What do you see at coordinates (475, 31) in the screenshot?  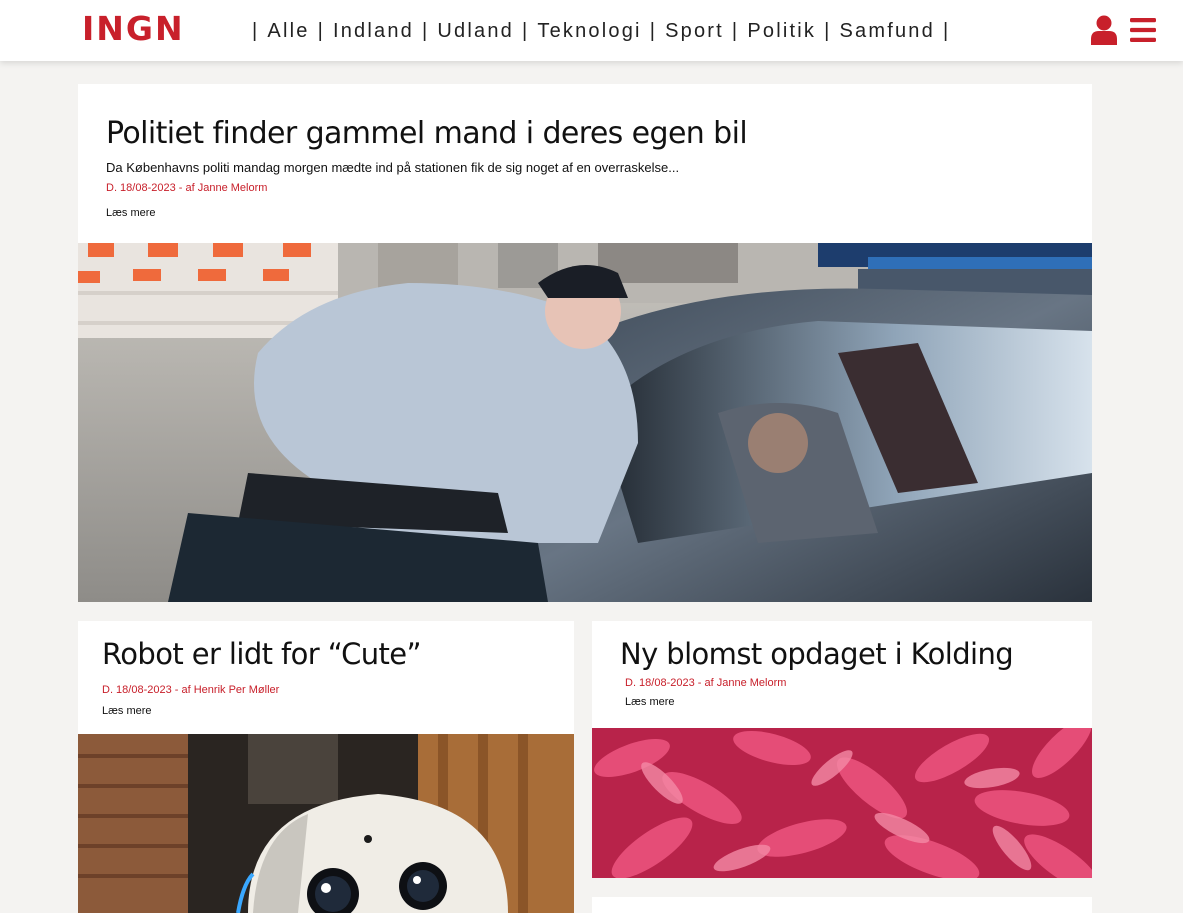 I see `nav-item-udland: Udland` at bounding box center [475, 31].